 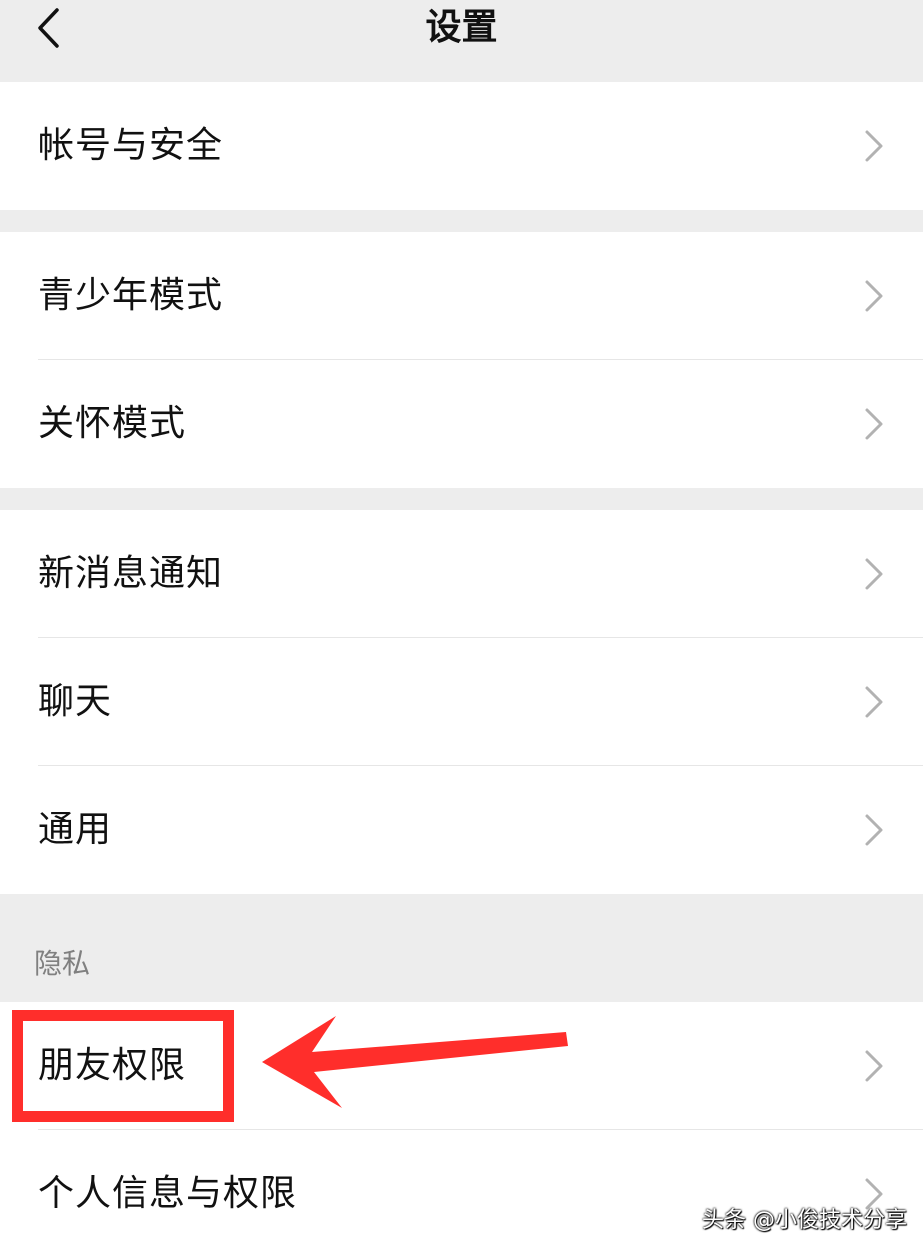 What do you see at coordinates (131, 295) in the screenshot?
I see `settings-item-label: 青少年模式` at bounding box center [131, 295].